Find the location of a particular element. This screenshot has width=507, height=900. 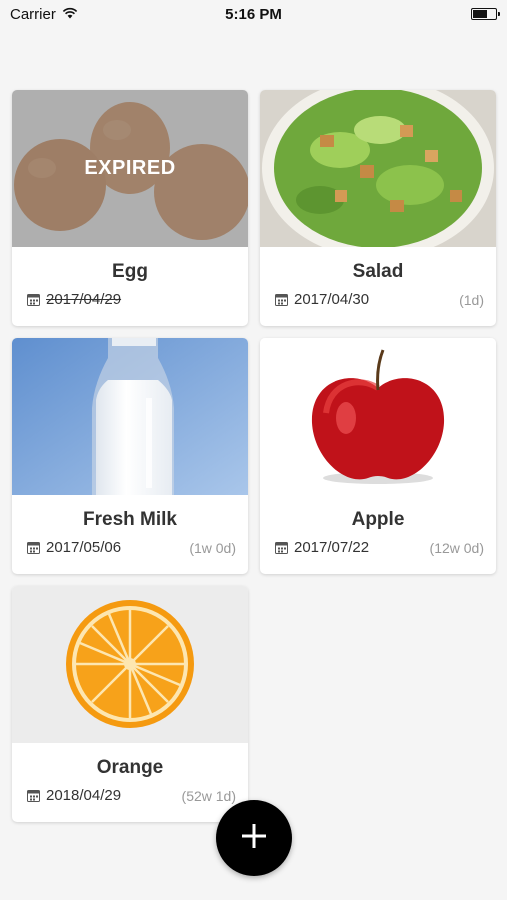

food-name: Apple is located at coordinates (378, 519).